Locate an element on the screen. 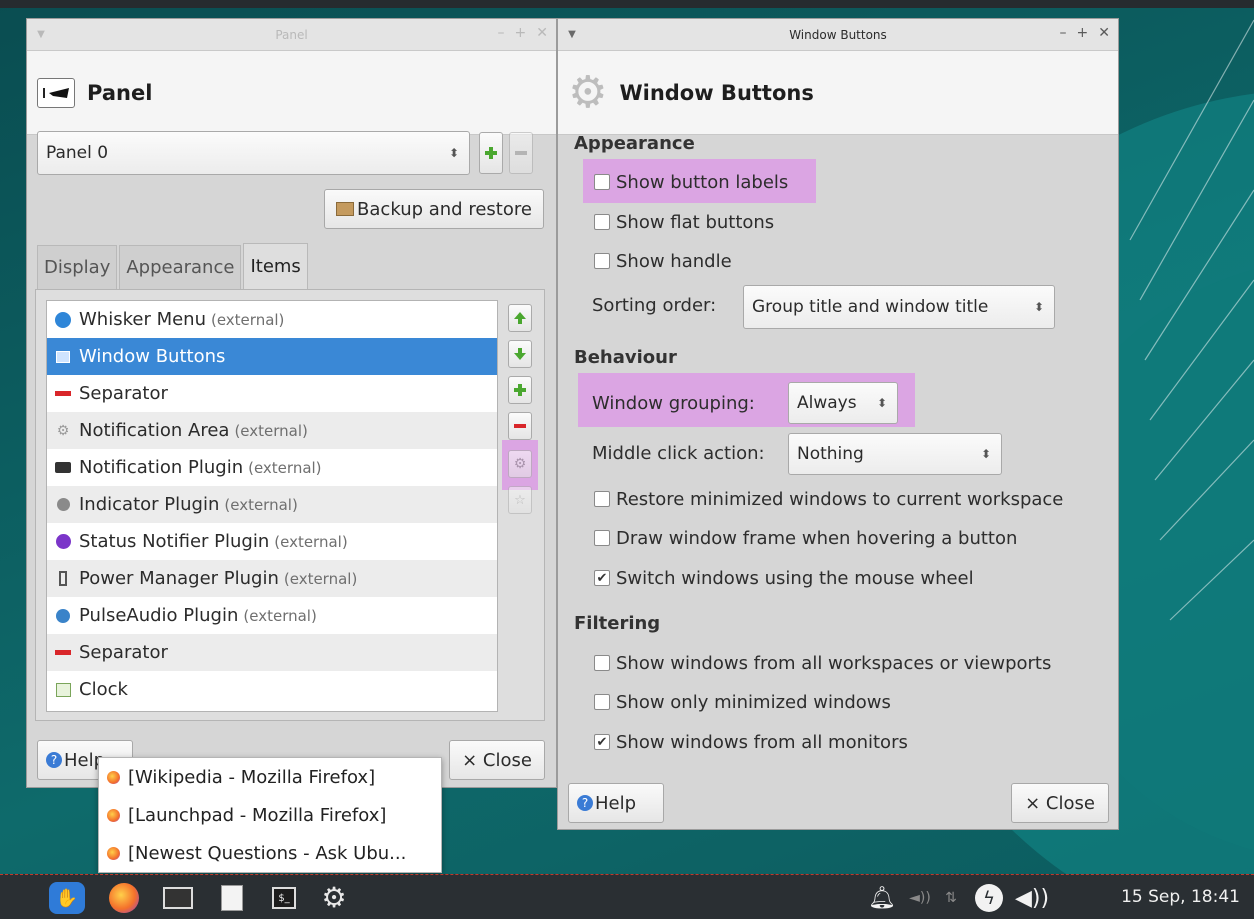 The image size is (1254, 919). list-item-label: Window Buttons is located at coordinates (152, 356).